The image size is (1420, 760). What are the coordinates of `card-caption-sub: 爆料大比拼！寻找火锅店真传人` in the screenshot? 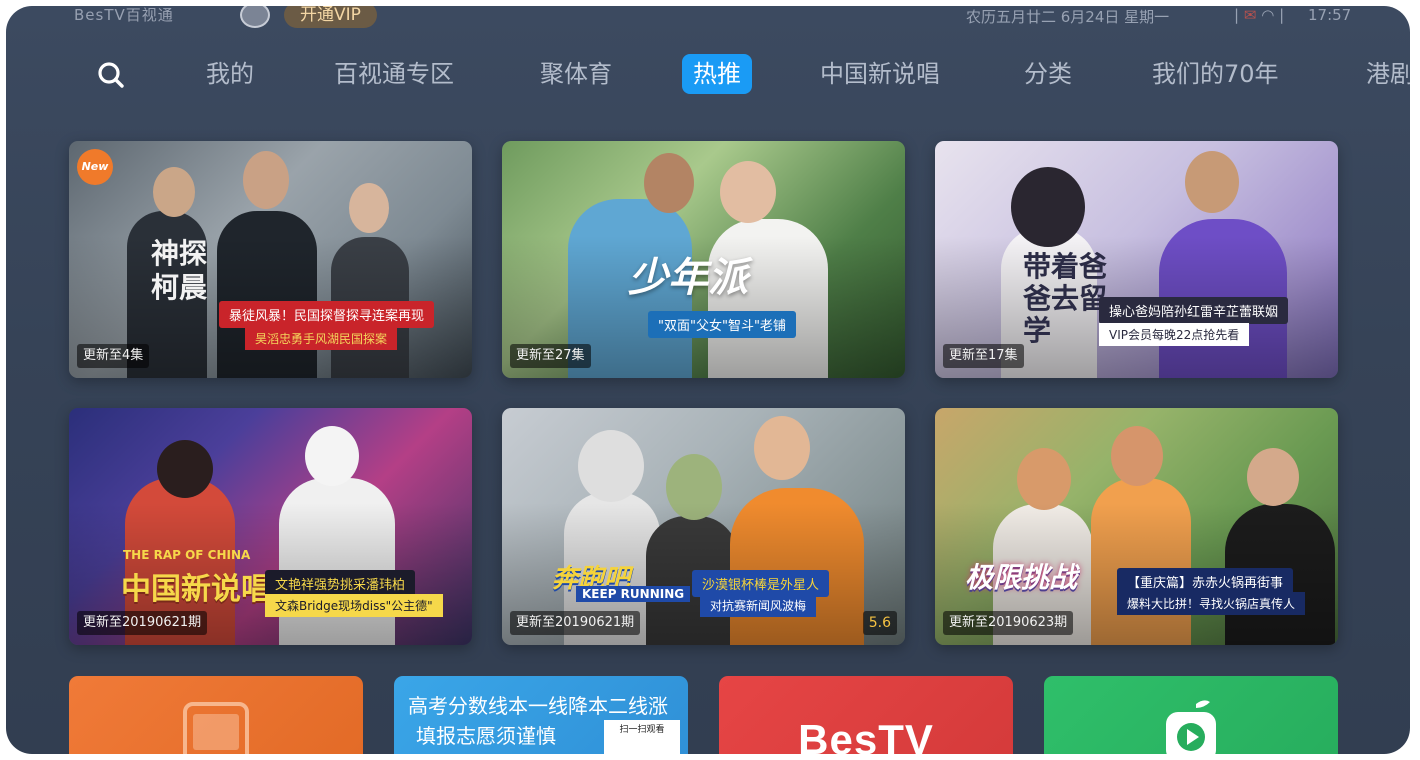 It's located at (1211, 603).